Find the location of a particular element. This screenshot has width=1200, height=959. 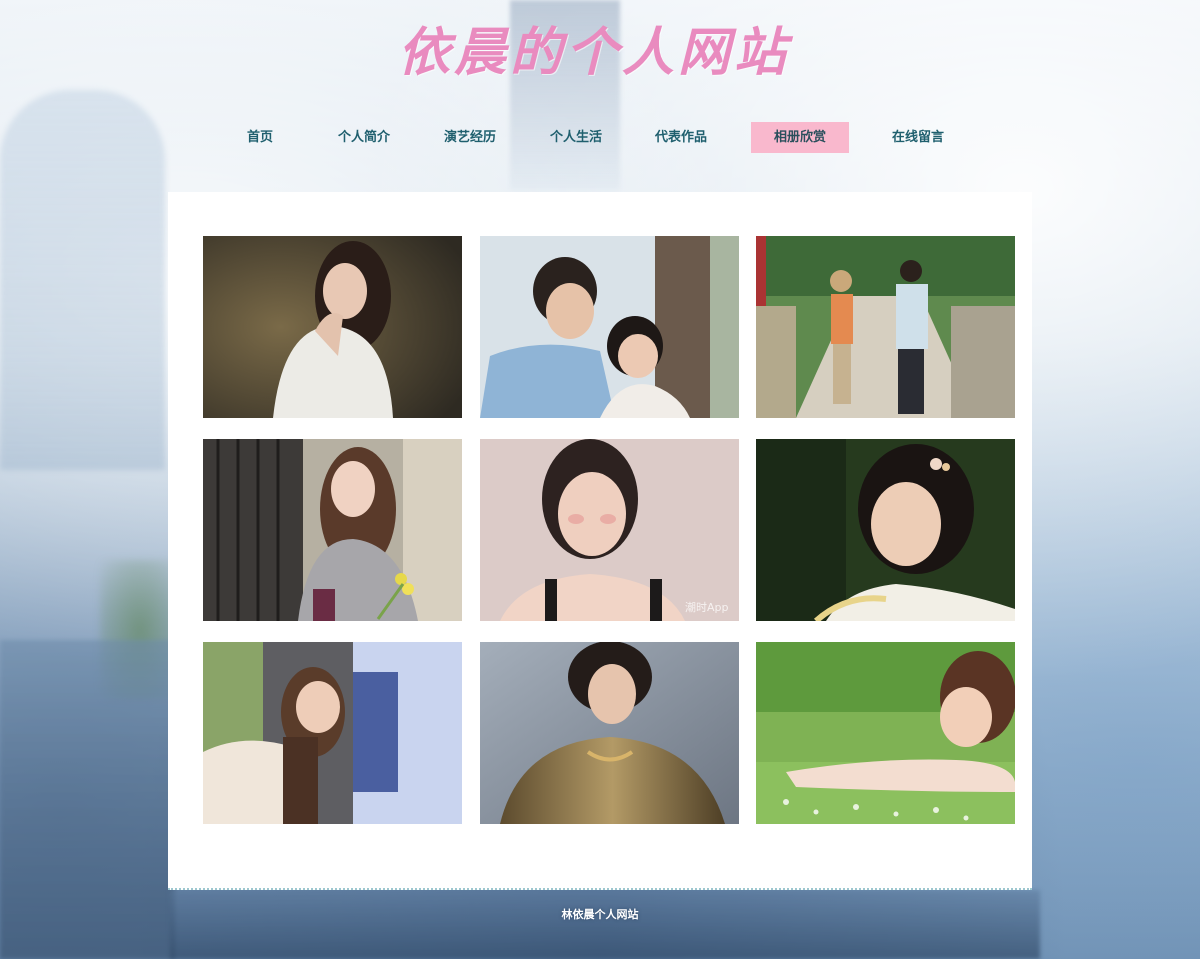

nav-item-home: 首页 is located at coordinates (260, 137).